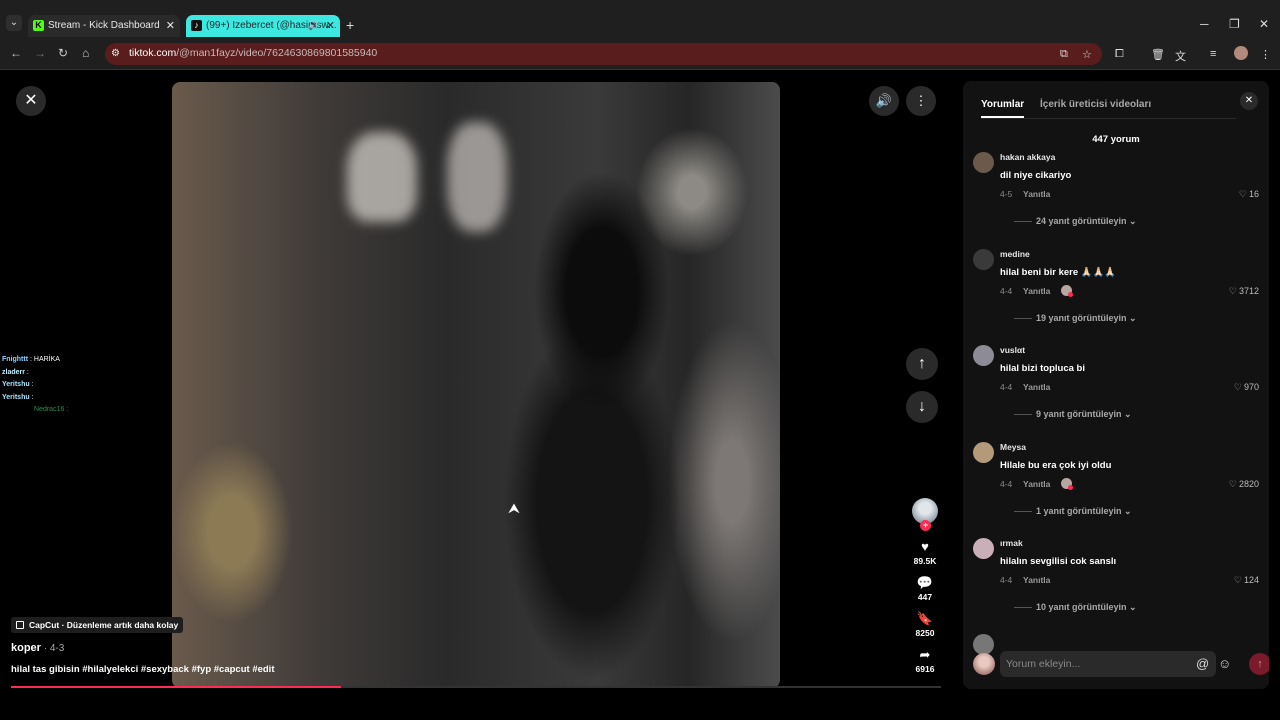 This screenshot has width=1280, height=720. What do you see at coordinates (1011, 543) in the screenshot?
I see `commenter-name: ırmak` at bounding box center [1011, 543].